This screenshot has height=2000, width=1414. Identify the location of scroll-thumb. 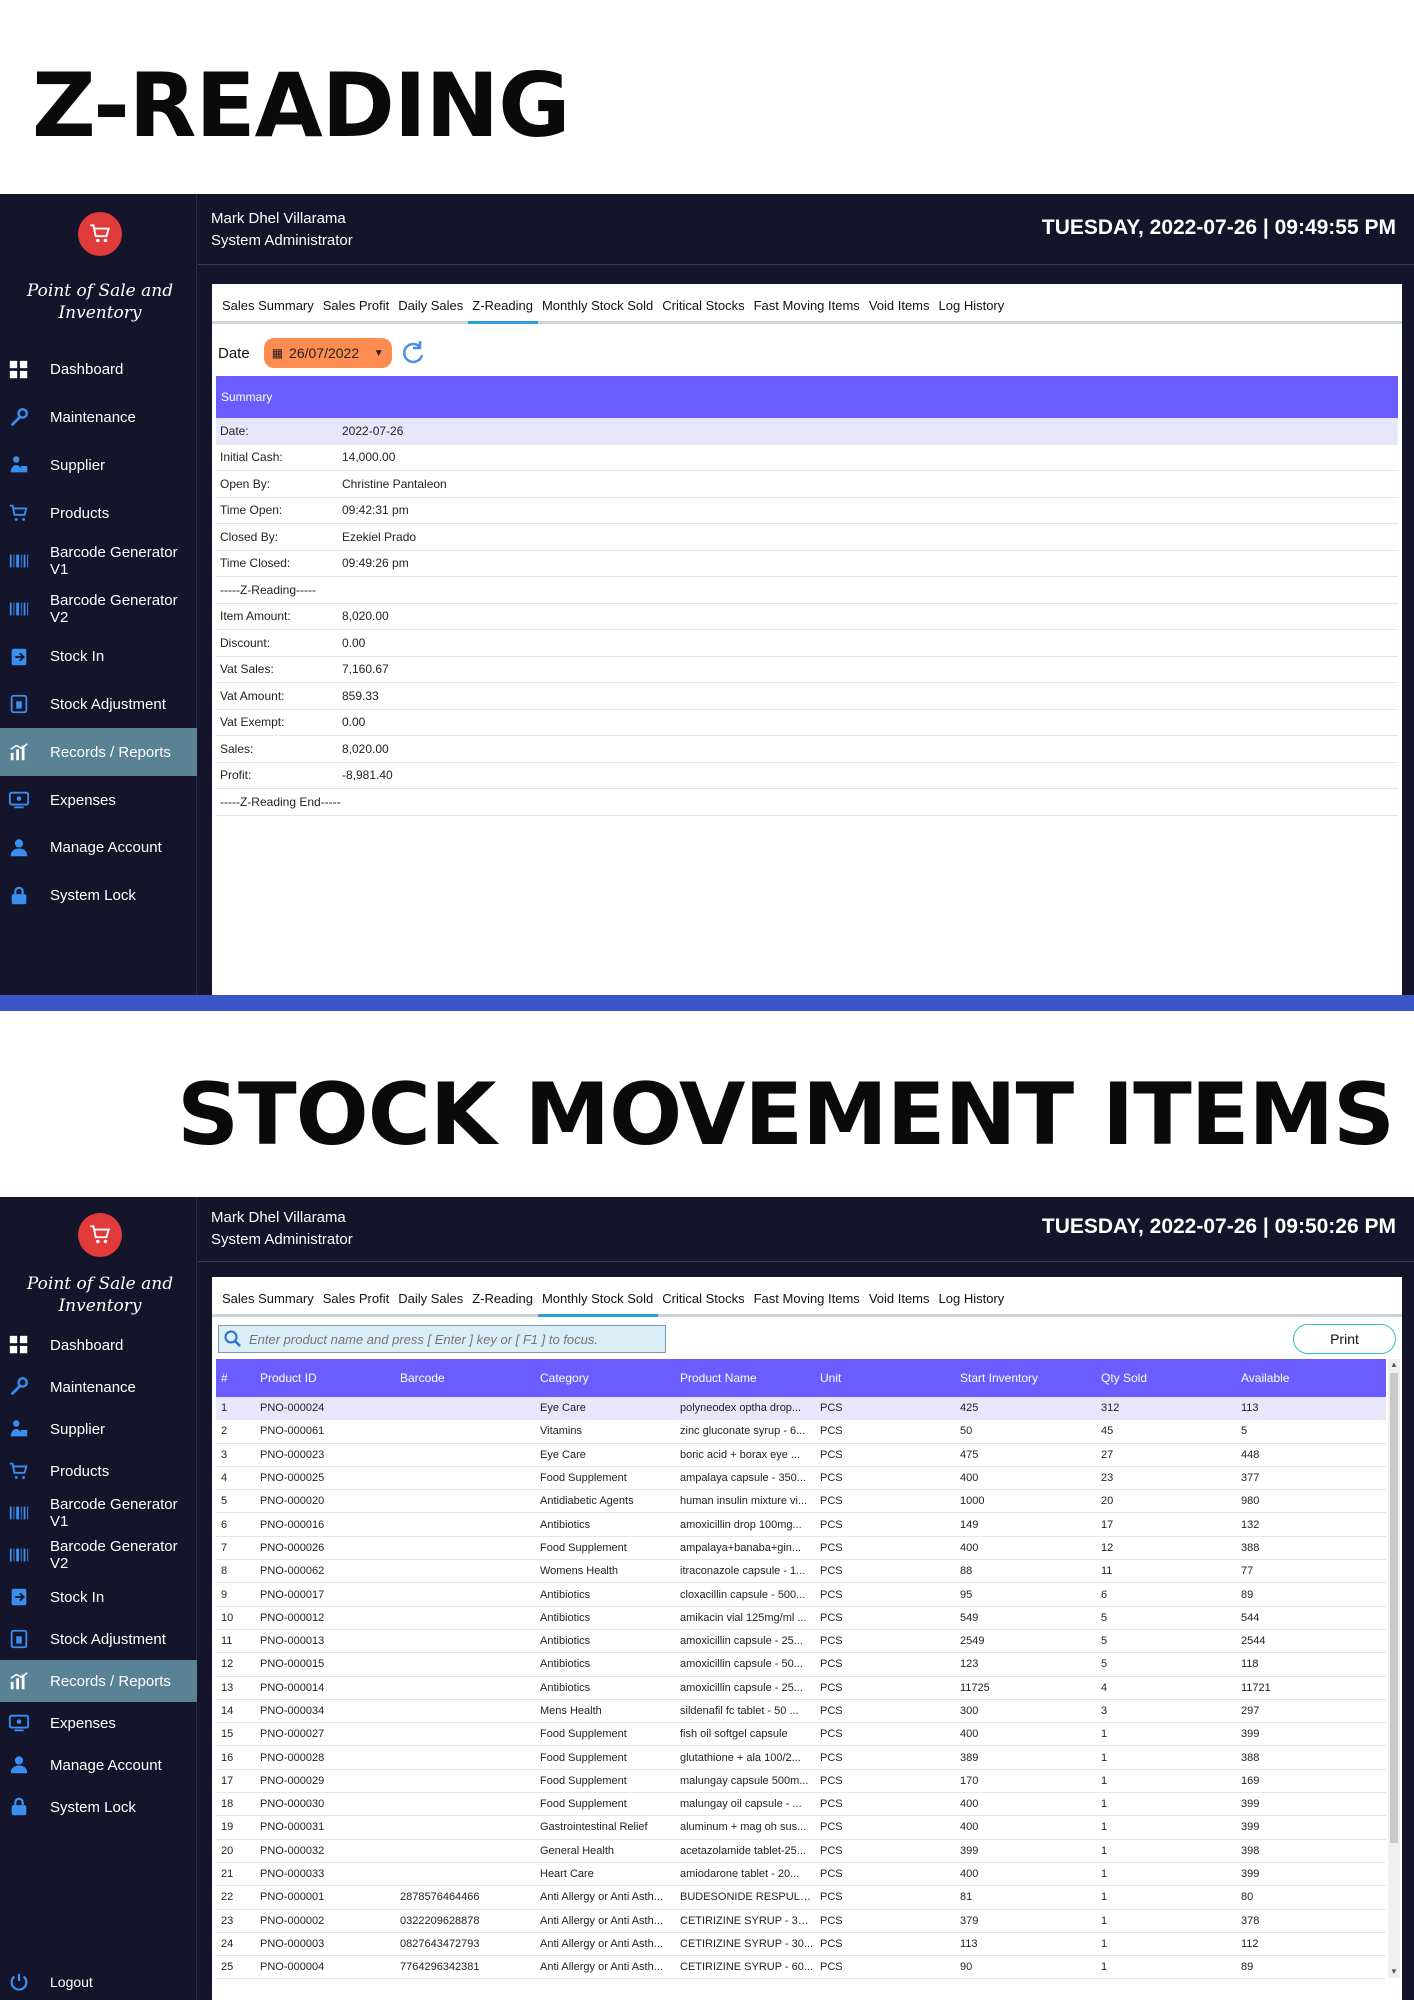
(1394, 1608).